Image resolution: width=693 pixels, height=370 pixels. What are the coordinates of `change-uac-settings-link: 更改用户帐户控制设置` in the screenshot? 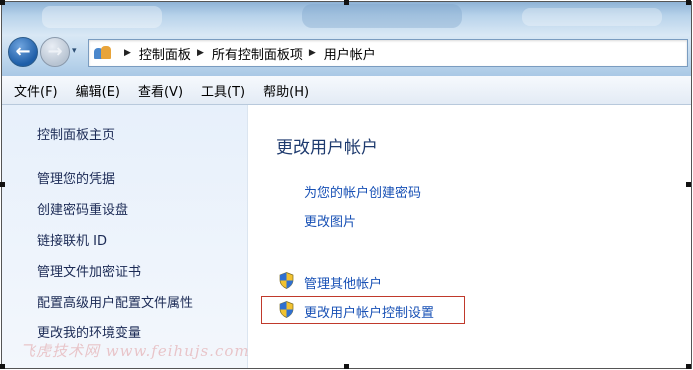 It's located at (369, 311).